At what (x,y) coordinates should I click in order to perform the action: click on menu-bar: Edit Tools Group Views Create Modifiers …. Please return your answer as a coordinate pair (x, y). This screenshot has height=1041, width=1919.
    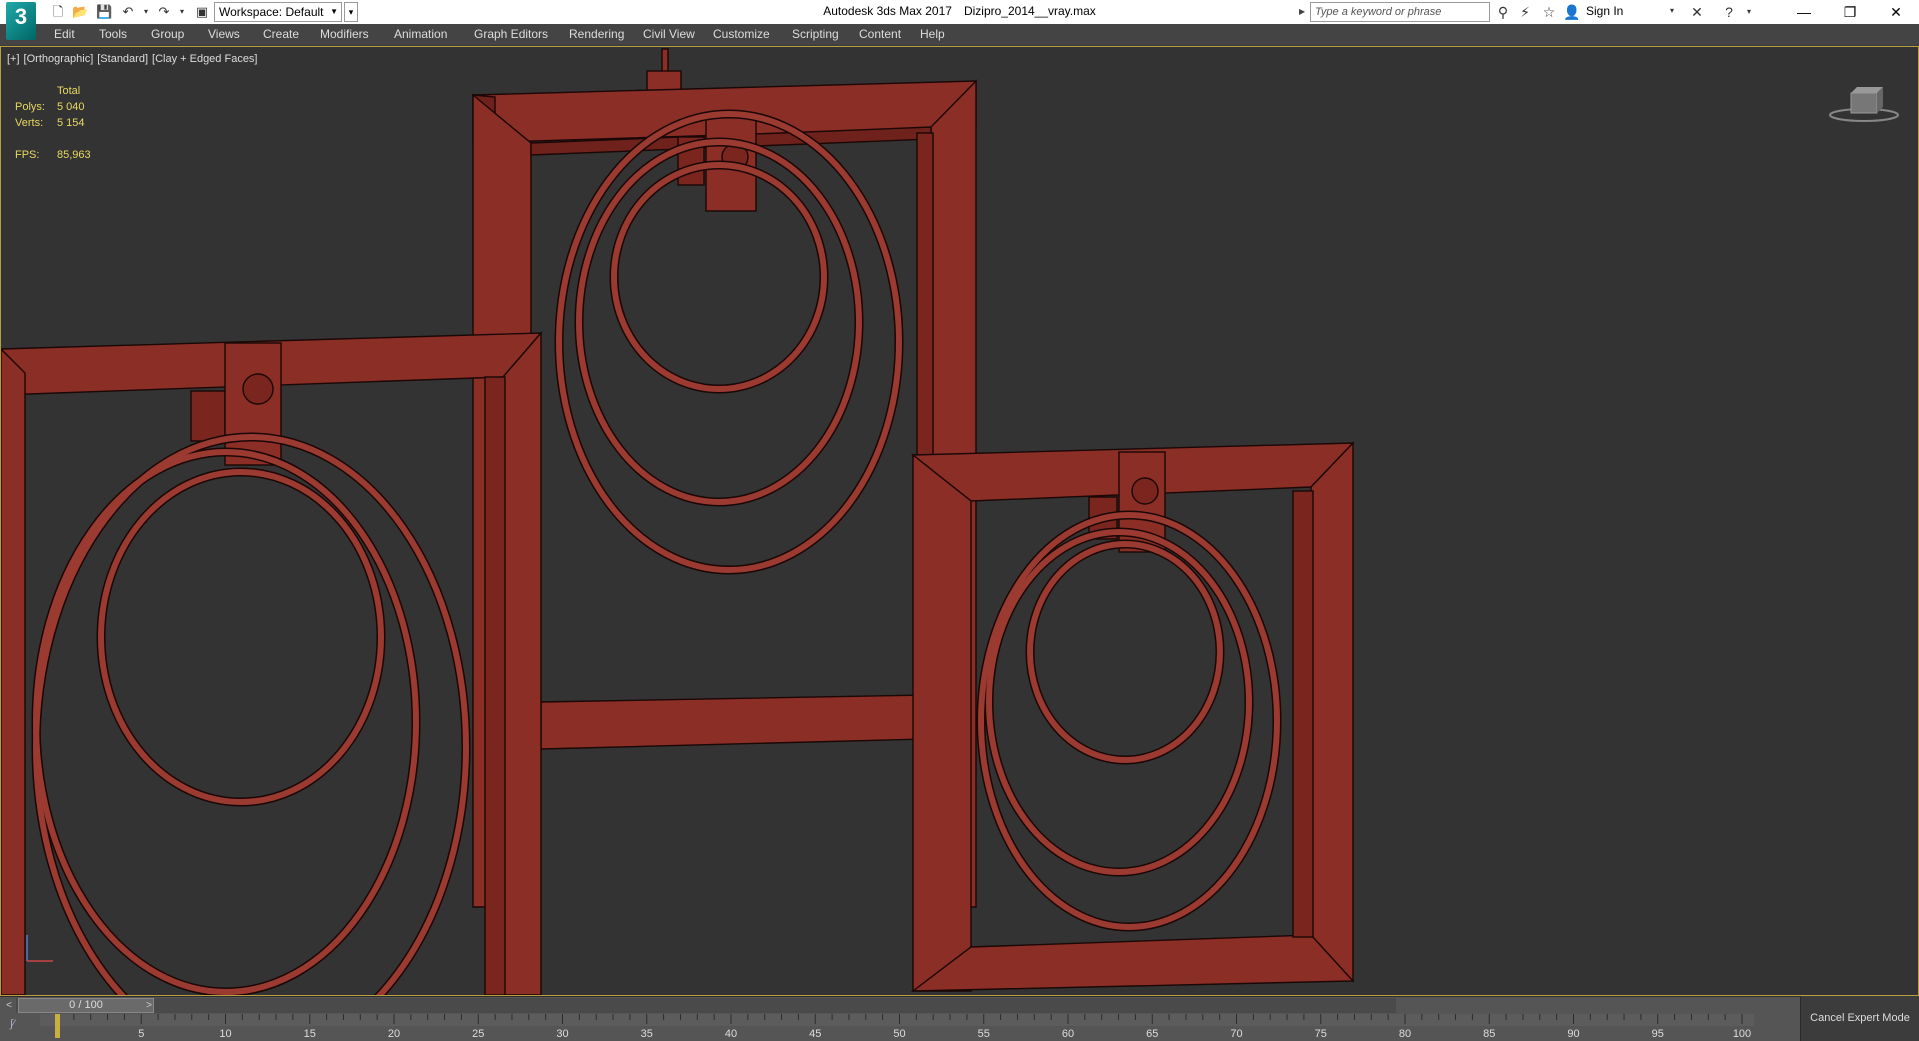
    Looking at the image, I should click on (959, 35).